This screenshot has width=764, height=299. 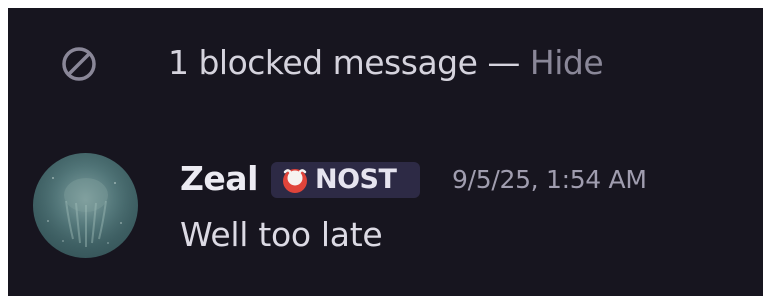 What do you see at coordinates (79, 64) in the screenshot?
I see `blocked-icon` at bounding box center [79, 64].